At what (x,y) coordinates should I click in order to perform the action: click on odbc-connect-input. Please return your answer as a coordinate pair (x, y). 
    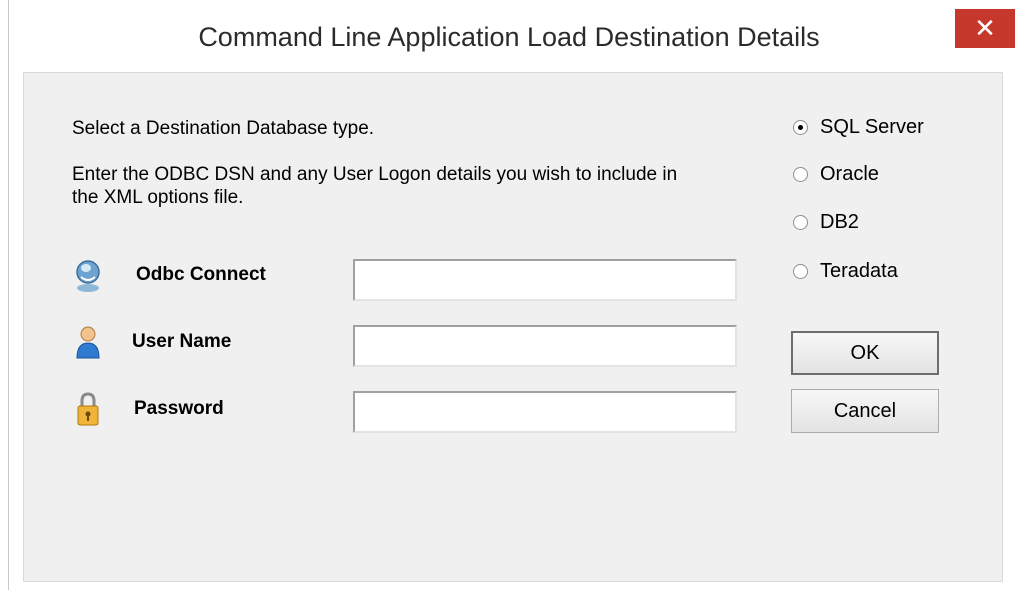
    Looking at the image, I should click on (545, 280).